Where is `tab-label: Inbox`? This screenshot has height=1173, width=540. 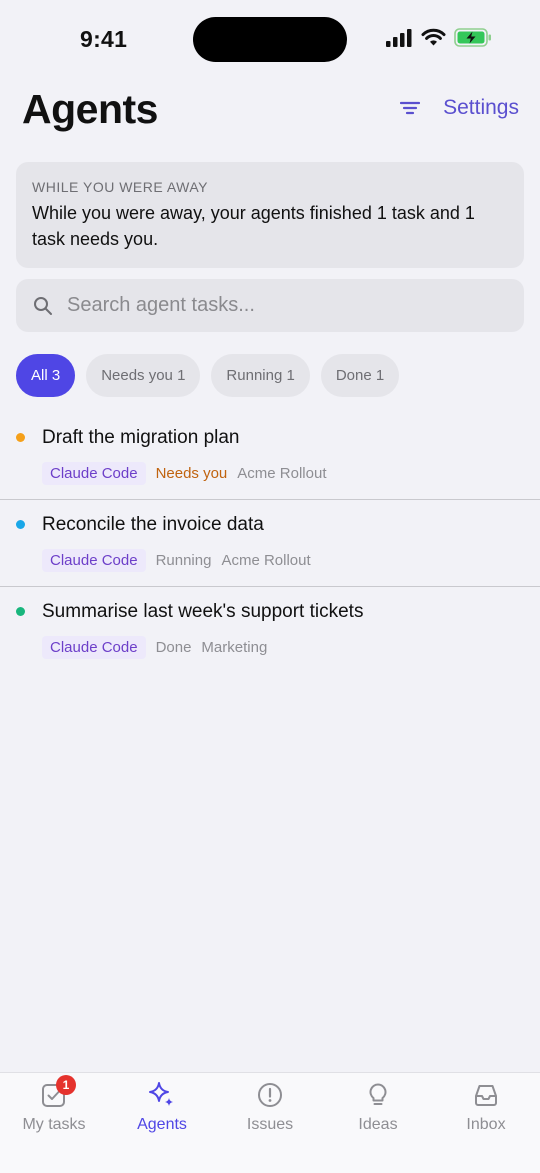 tab-label: Inbox is located at coordinates (486, 1124).